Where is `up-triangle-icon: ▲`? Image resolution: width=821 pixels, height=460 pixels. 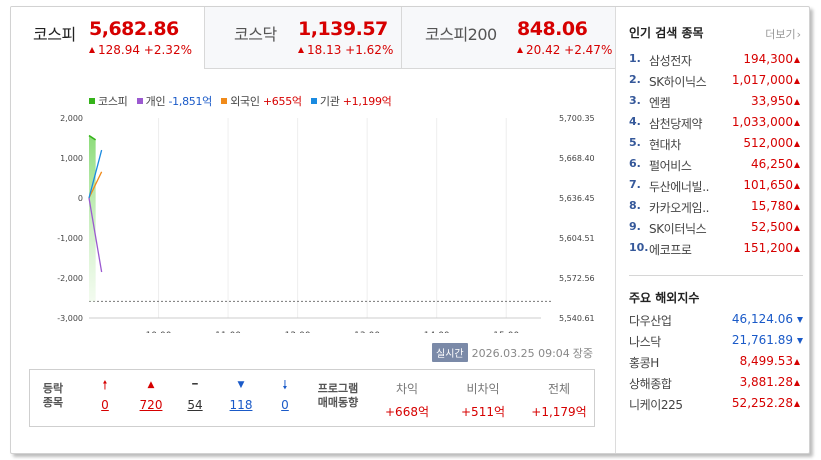 up-triangle-icon: ▲ is located at coordinates (151, 385).